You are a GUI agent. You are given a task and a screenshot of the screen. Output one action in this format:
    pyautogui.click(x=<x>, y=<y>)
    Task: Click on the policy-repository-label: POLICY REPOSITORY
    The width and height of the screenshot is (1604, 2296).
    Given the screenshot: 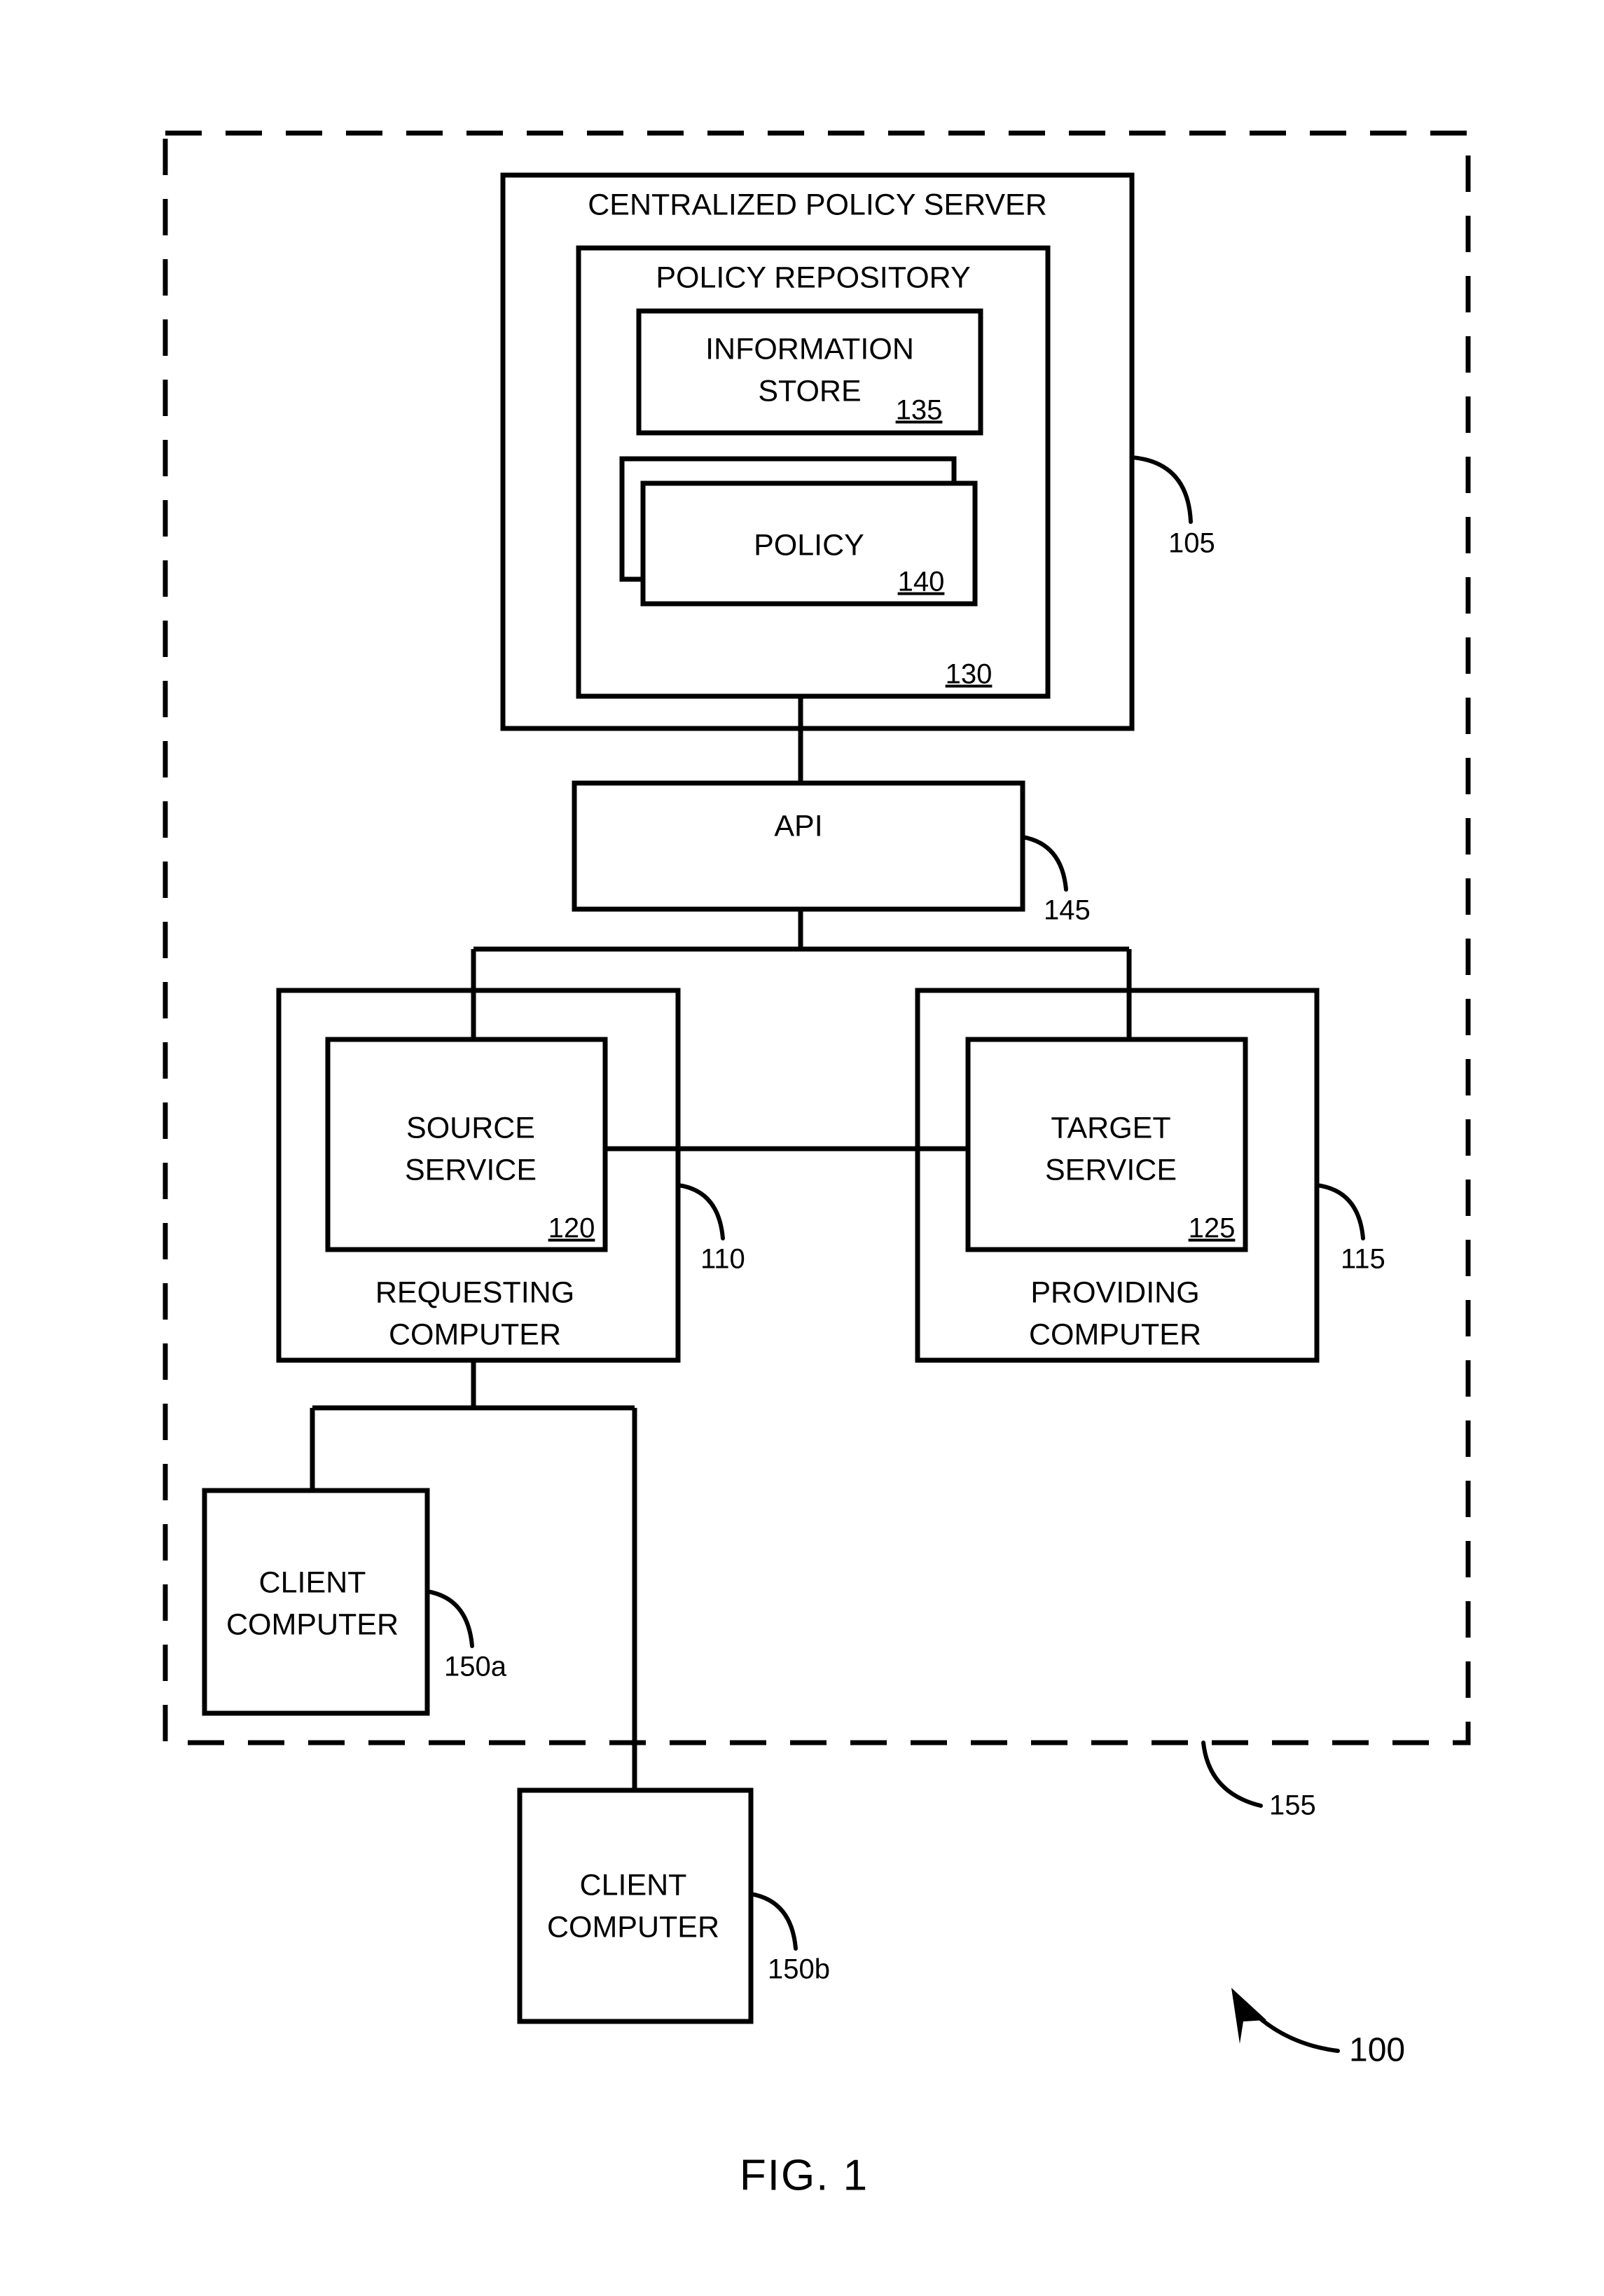 What is the action you would take?
    pyautogui.click(x=813, y=277)
    